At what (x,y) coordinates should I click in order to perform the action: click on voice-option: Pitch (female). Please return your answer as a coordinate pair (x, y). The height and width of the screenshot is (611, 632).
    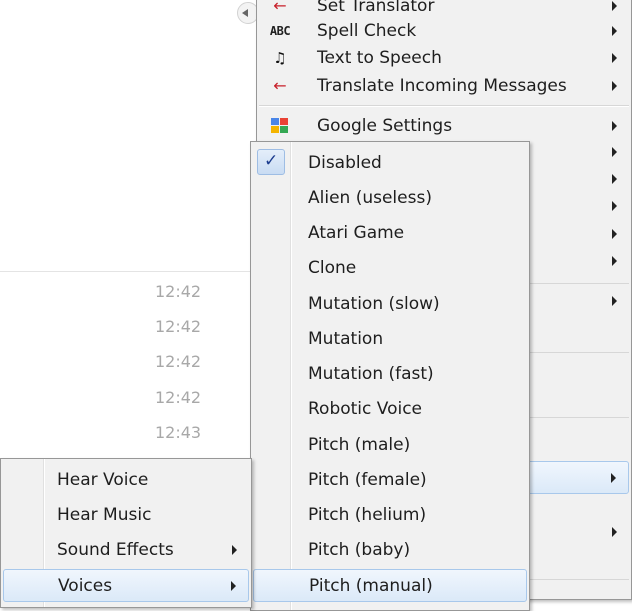
    Looking at the image, I should click on (390, 479).